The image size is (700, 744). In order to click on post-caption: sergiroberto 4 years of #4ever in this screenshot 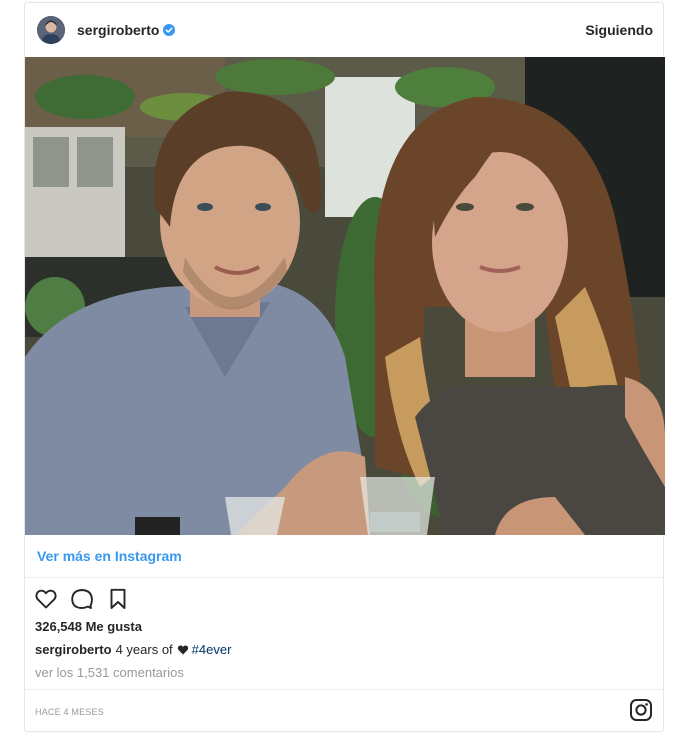, I will do `click(133, 649)`.